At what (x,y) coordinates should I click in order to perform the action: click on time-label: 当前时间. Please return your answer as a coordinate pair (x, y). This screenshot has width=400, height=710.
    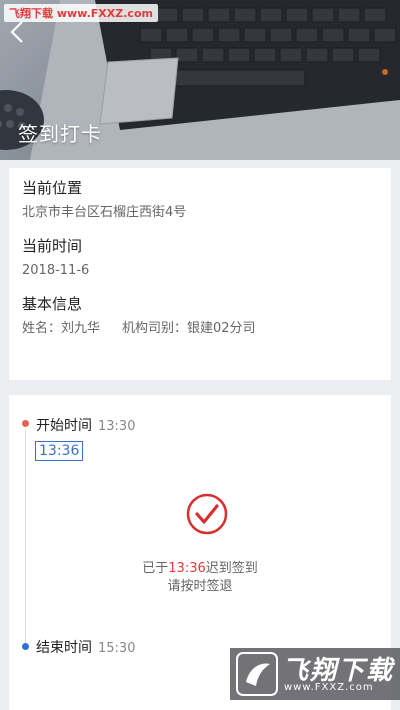
    Looking at the image, I should click on (52, 246).